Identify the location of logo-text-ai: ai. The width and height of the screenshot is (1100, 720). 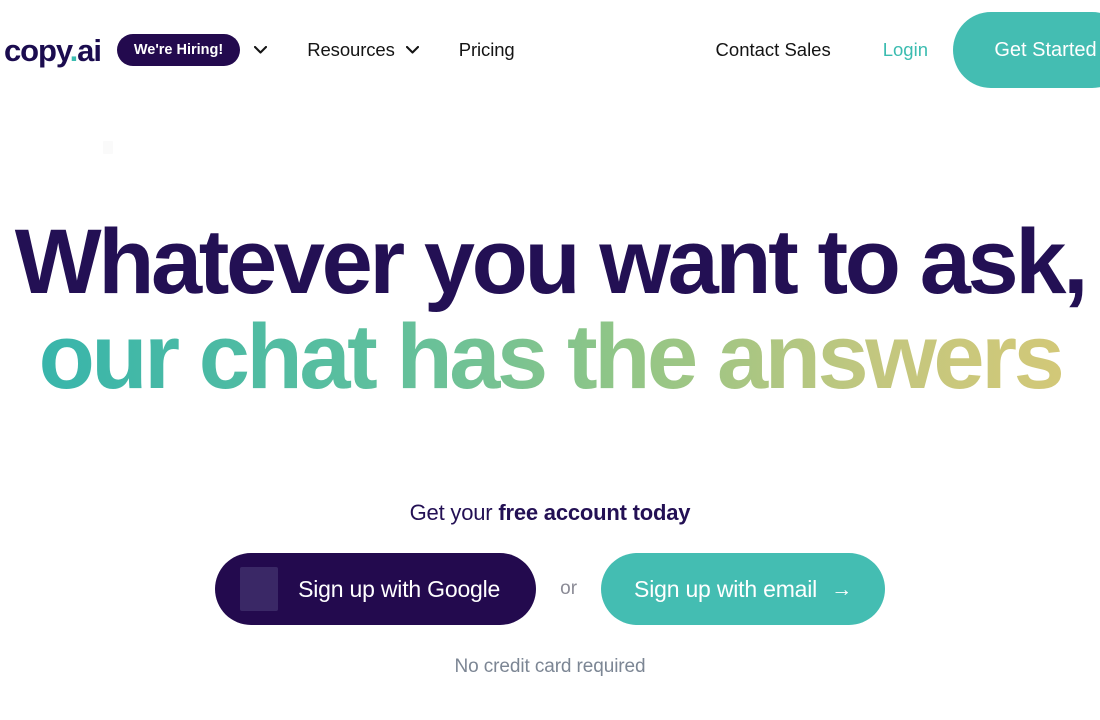
(89, 50).